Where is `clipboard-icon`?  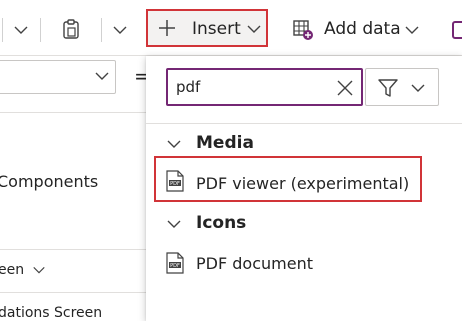
clipboard-icon is located at coordinates (71, 29).